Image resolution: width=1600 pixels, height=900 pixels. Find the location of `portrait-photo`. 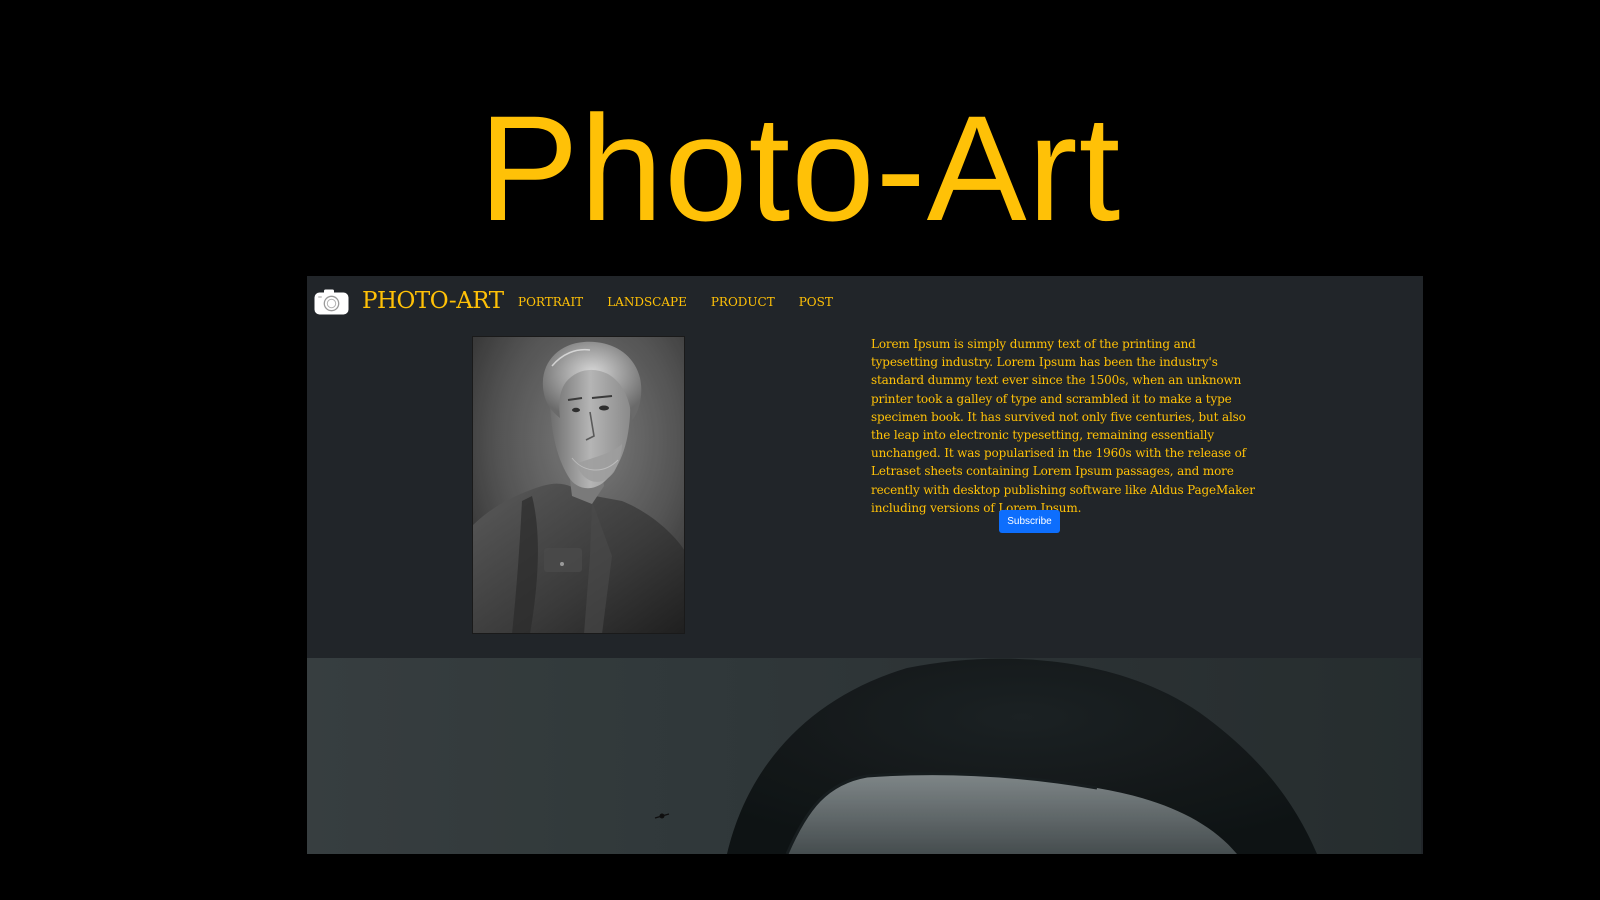

portrait-photo is located at coordinates (578, 485).